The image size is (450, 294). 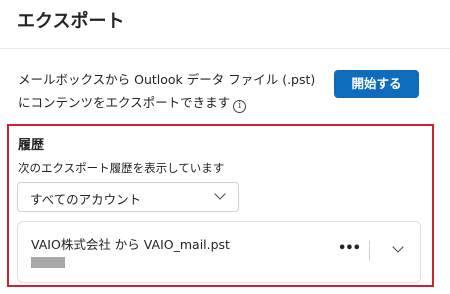 What do you see at coordinates (48, 262) in the screenshot?
I see `redacted-detail` at bounding box center [48, 262].